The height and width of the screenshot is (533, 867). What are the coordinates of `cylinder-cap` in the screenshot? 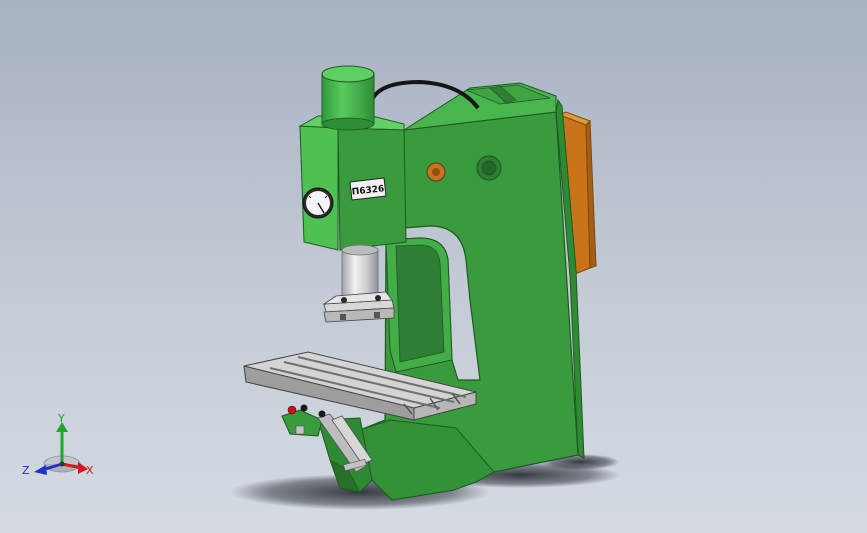 It's located at (348, 98).